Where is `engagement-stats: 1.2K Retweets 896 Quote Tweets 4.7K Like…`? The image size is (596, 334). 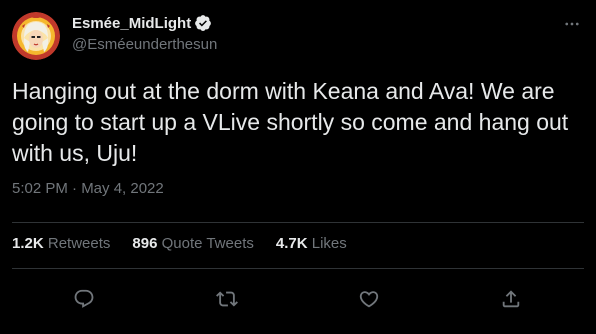 engagement-stats: 1.2K Retweets 896 Quote Tweets 4.7K Like… is located at coordinates (190, 243).